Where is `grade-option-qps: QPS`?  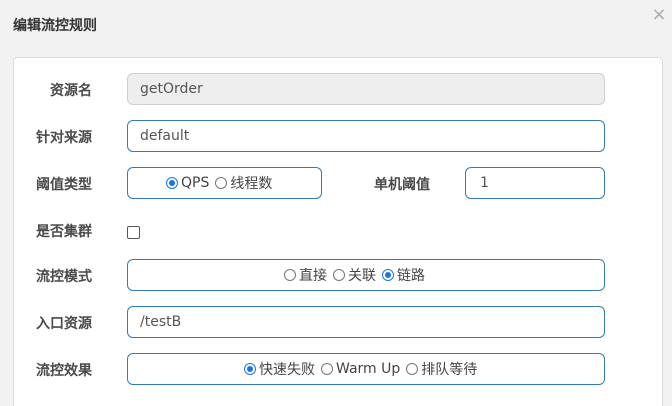
grade-option-qps: QPS is located at coordinates (187, 183).